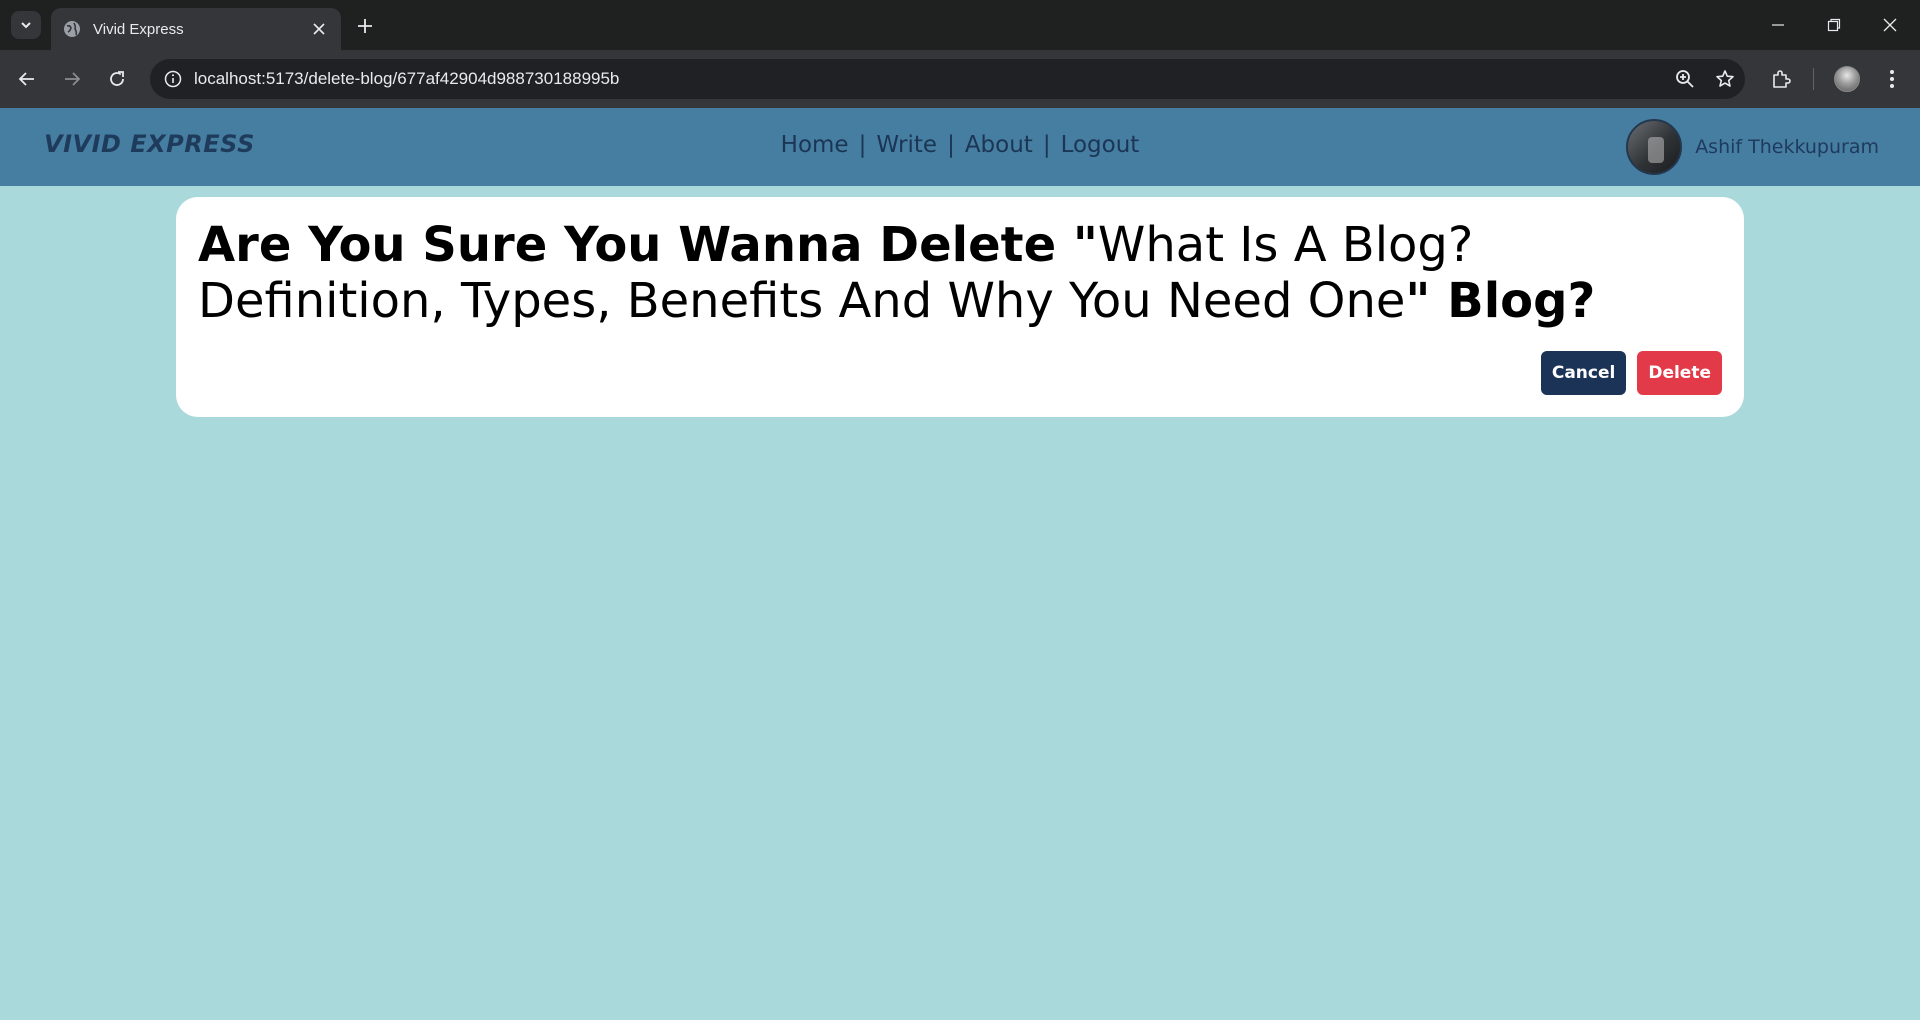 This screenshot has height=1020, width=1920. Describe the element at coordinates (117, 79) in the screenshot. I see `reload-icon` at that location.